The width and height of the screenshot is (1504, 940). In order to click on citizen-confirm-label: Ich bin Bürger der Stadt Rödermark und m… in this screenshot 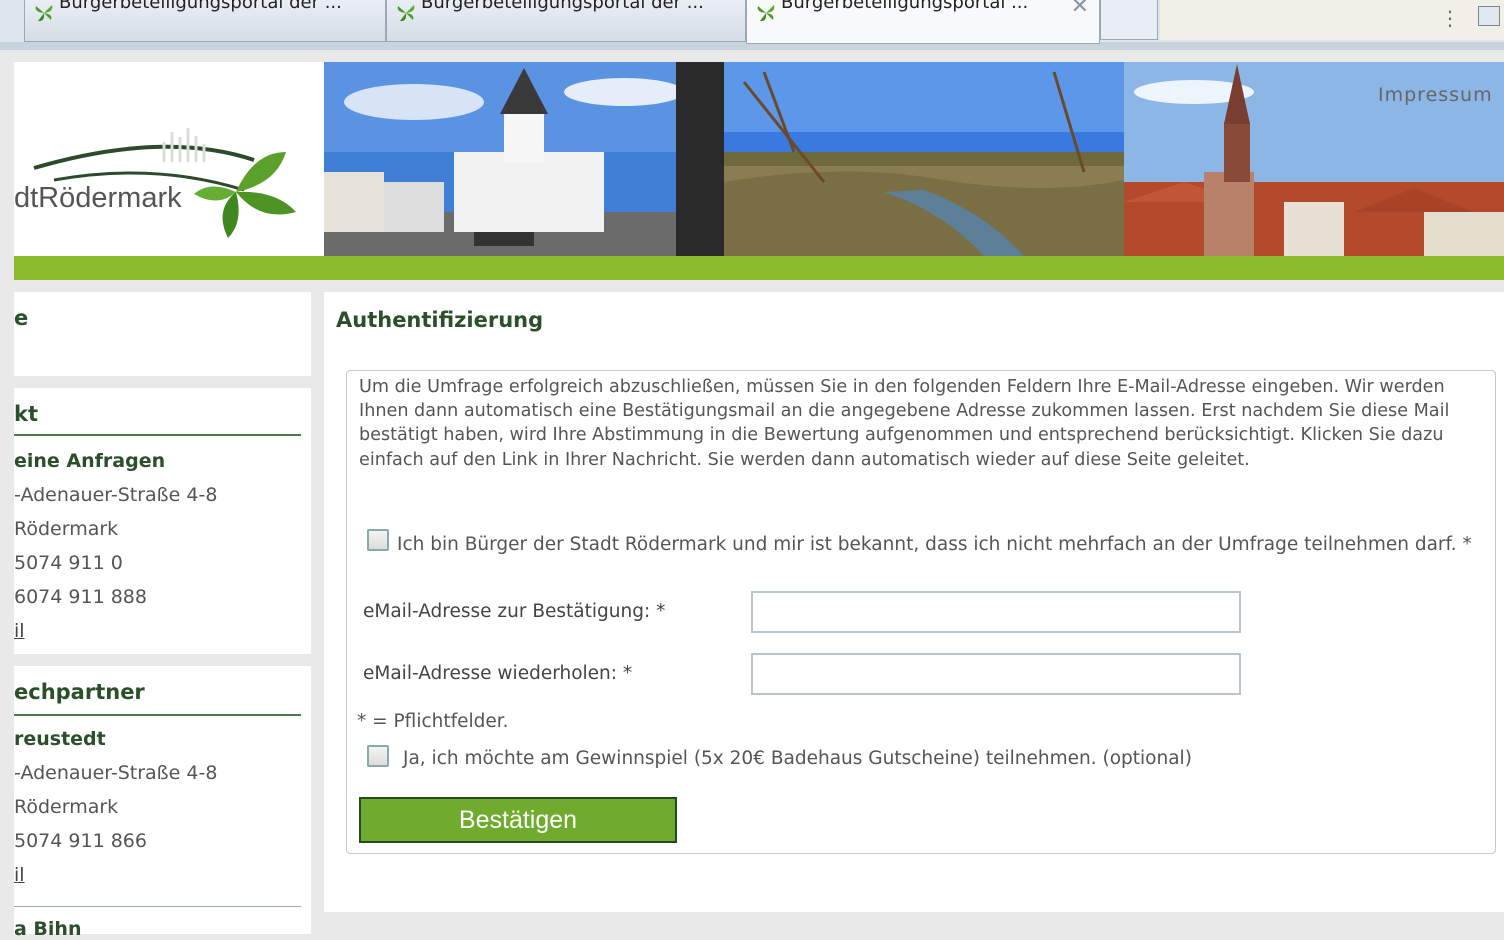, I will do `click(934, 544)`.